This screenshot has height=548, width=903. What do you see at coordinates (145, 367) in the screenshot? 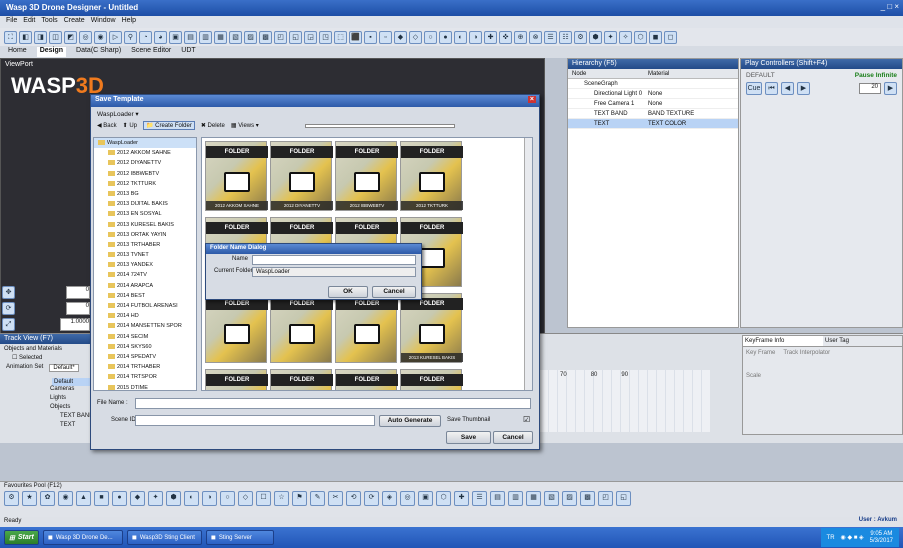
I see `tree-folder-item: 2014 TRTHABER` at bounding box center [145, 367].